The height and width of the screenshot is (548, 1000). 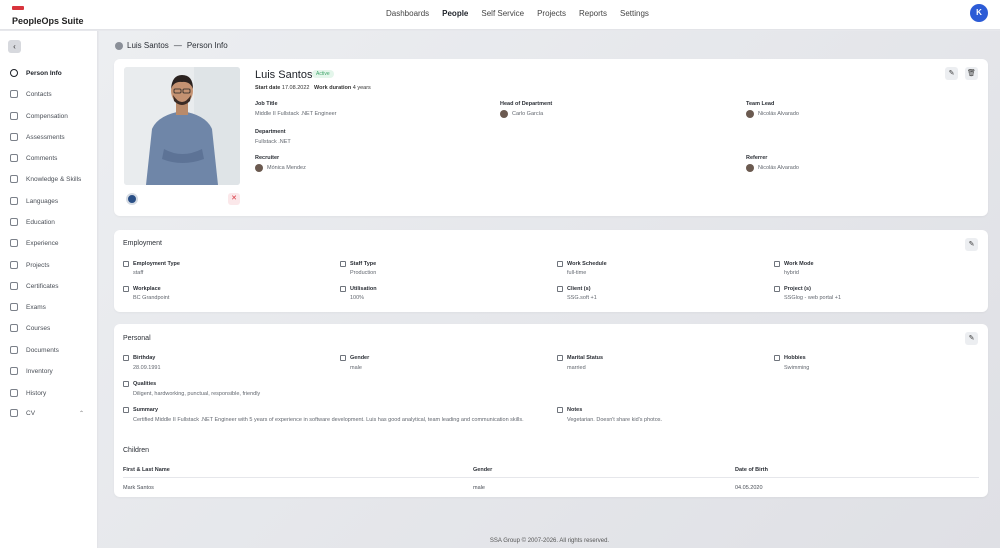 I want to click on sidebar-item-knowledge-skills: Knowledge & Skills, so click(x=50, y=179).